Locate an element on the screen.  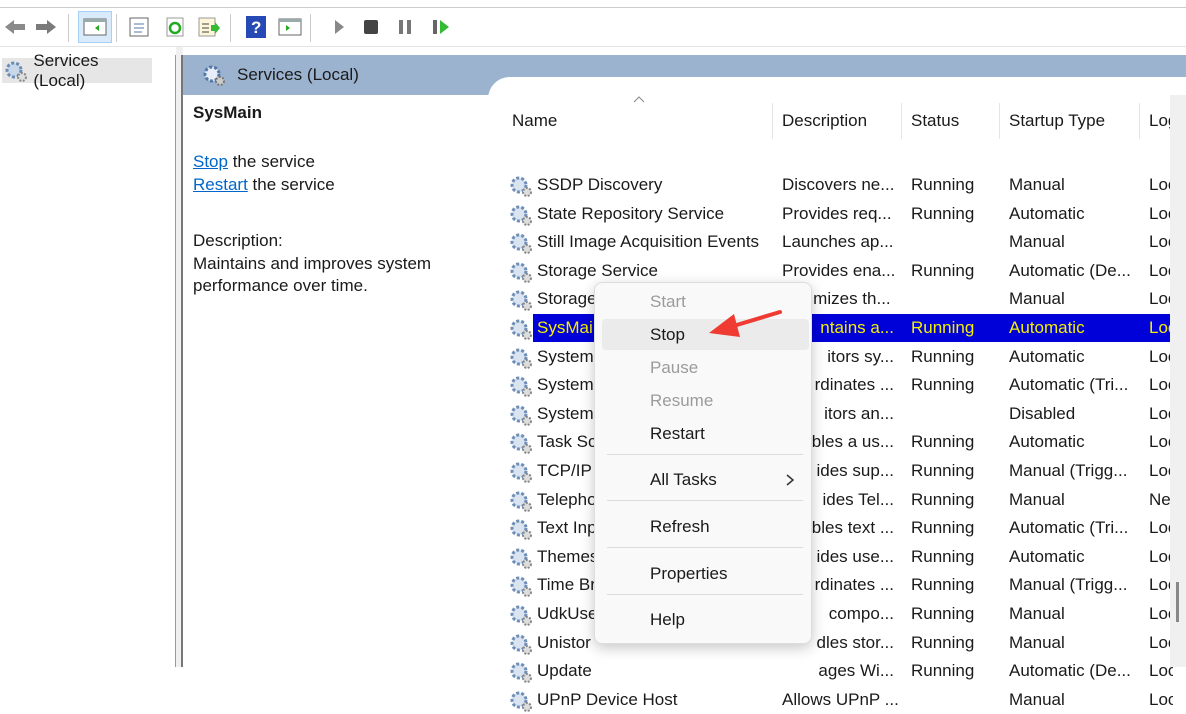
panel-title: Services (Local) is located at coordinates (298, 74).